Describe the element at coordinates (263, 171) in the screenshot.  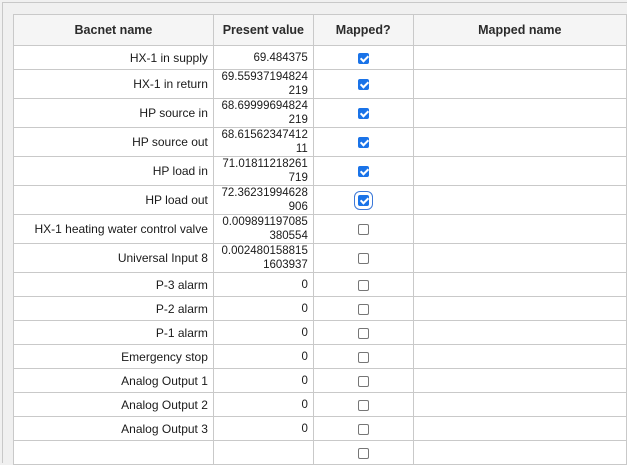
I see `present-value-cell: 71.01811218261 719` at that location.